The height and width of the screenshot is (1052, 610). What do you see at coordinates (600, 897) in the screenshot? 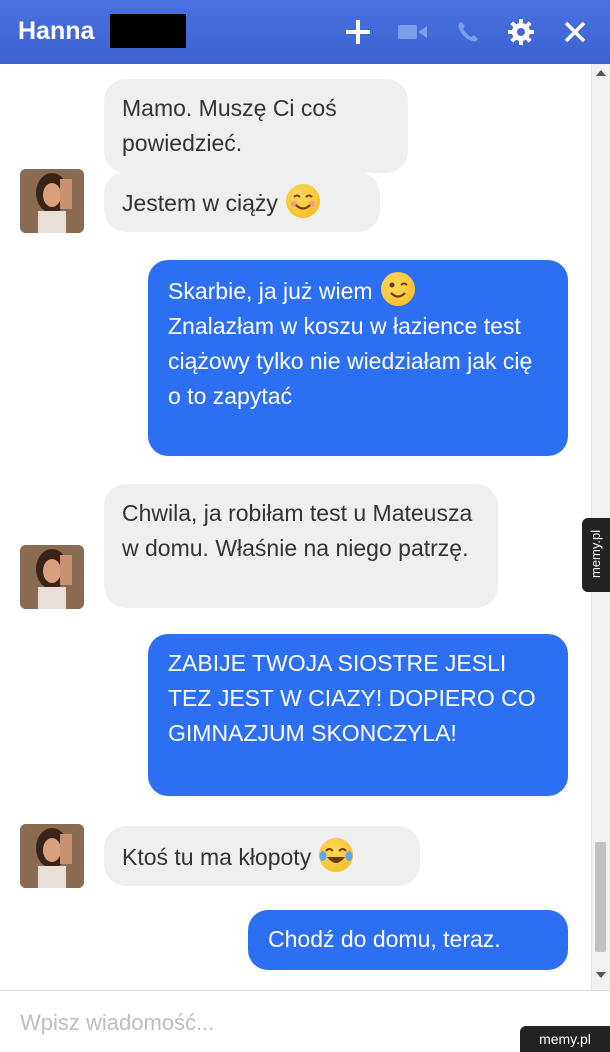
I see `scrollbar-thumb` at bounding box center [600, 897].